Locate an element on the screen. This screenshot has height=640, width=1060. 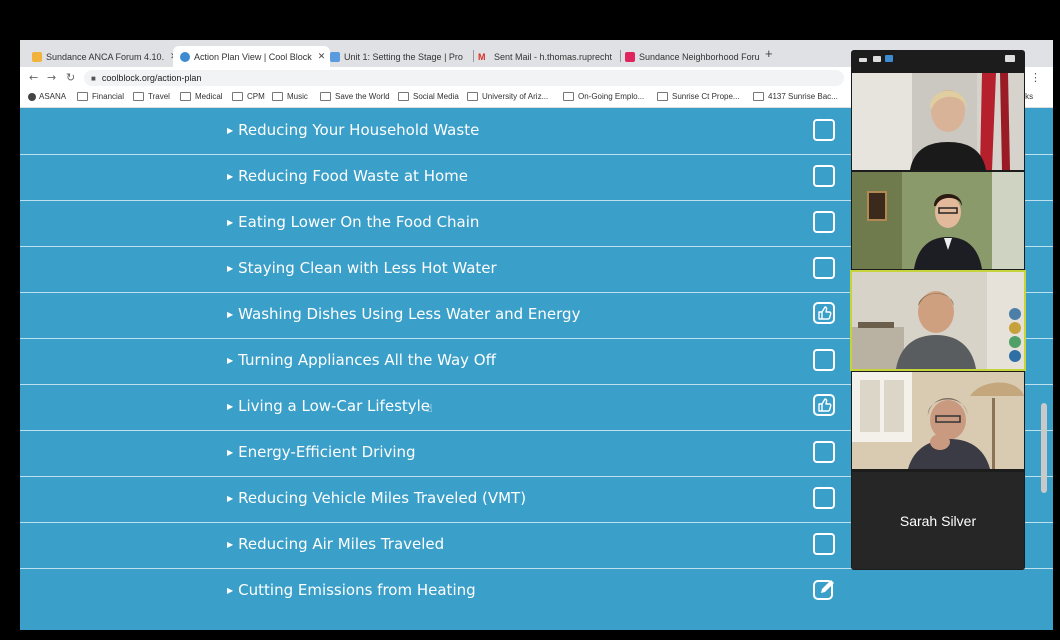
bookmark-label: ASANA is located at coordinates (53, 96).